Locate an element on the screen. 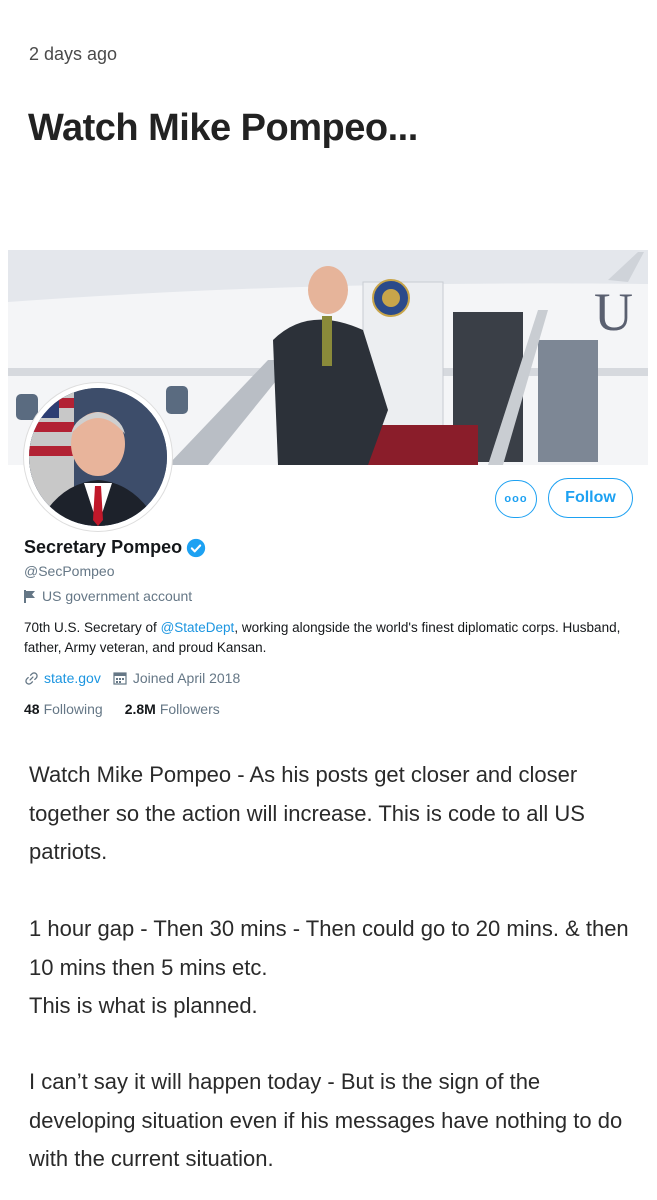 The width and height of the screenshot is (657, 1200). profile-meta-row: state.gov Joined April 2018 is located at coordinates (132, 678).